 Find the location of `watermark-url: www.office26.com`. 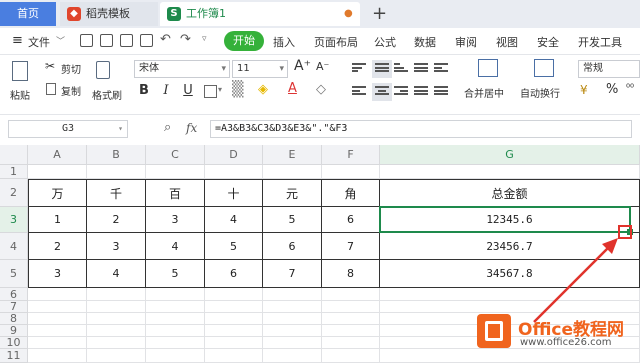

watermark-url: www.office26.com is located at coordinates (566, 342).